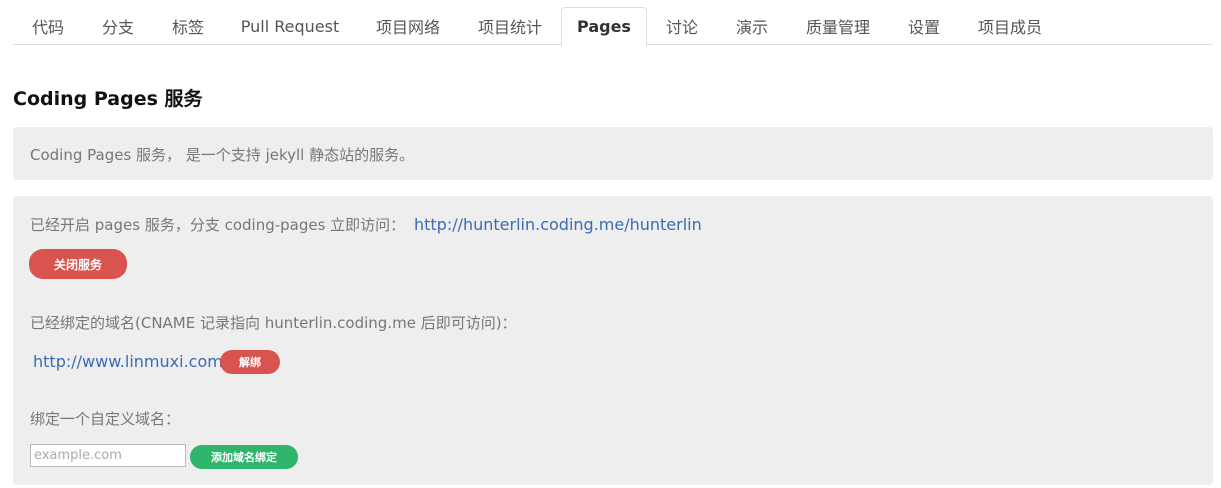  What do you see at coordinates (218, 225) in the screenshot?
I see `service-status-text: 已经开启 pages 服务，分支 coding-pages 立即访问：` at bounding box center [218, 225].